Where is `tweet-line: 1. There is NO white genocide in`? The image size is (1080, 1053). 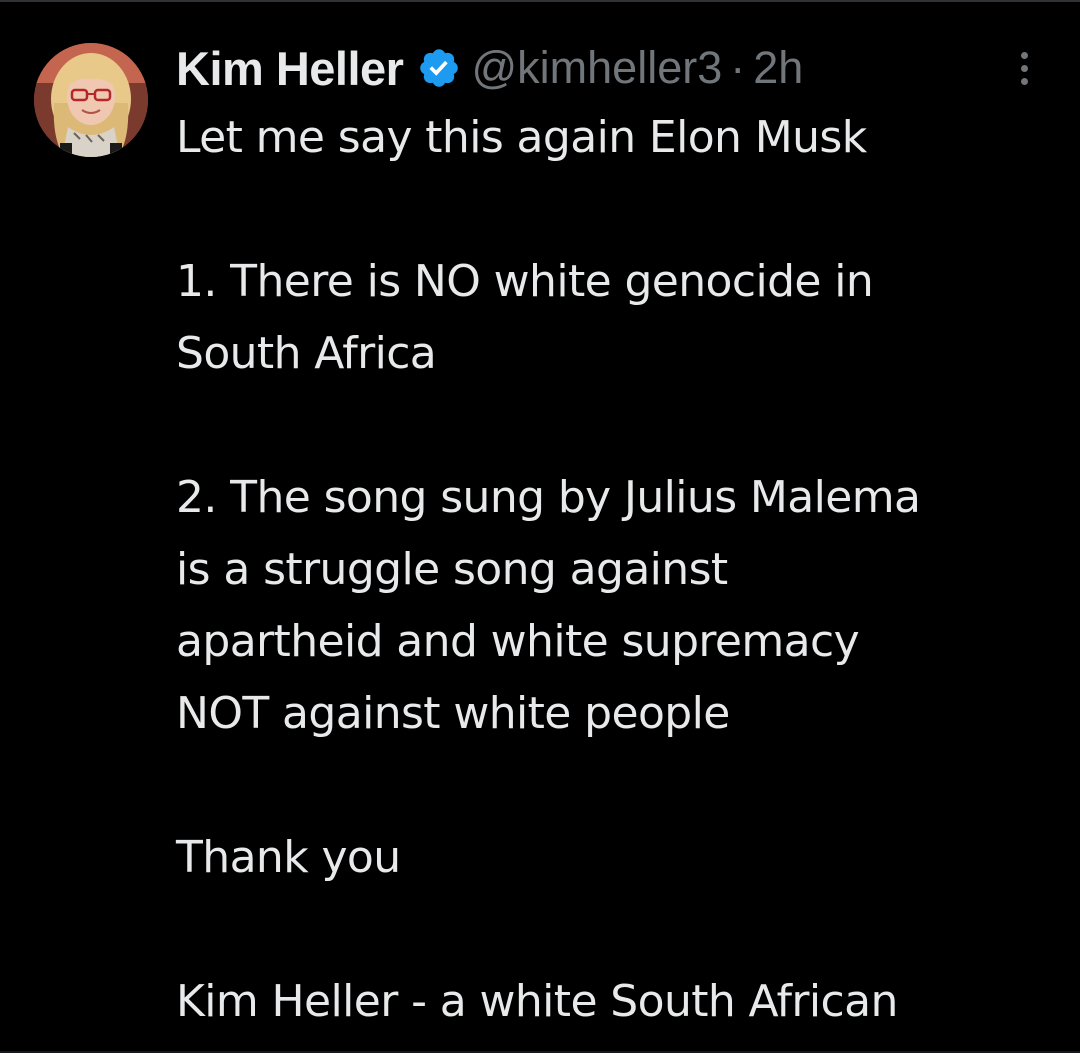 tweet-line: 1. There is NO white genocide in is located at coordinates (525, 281).